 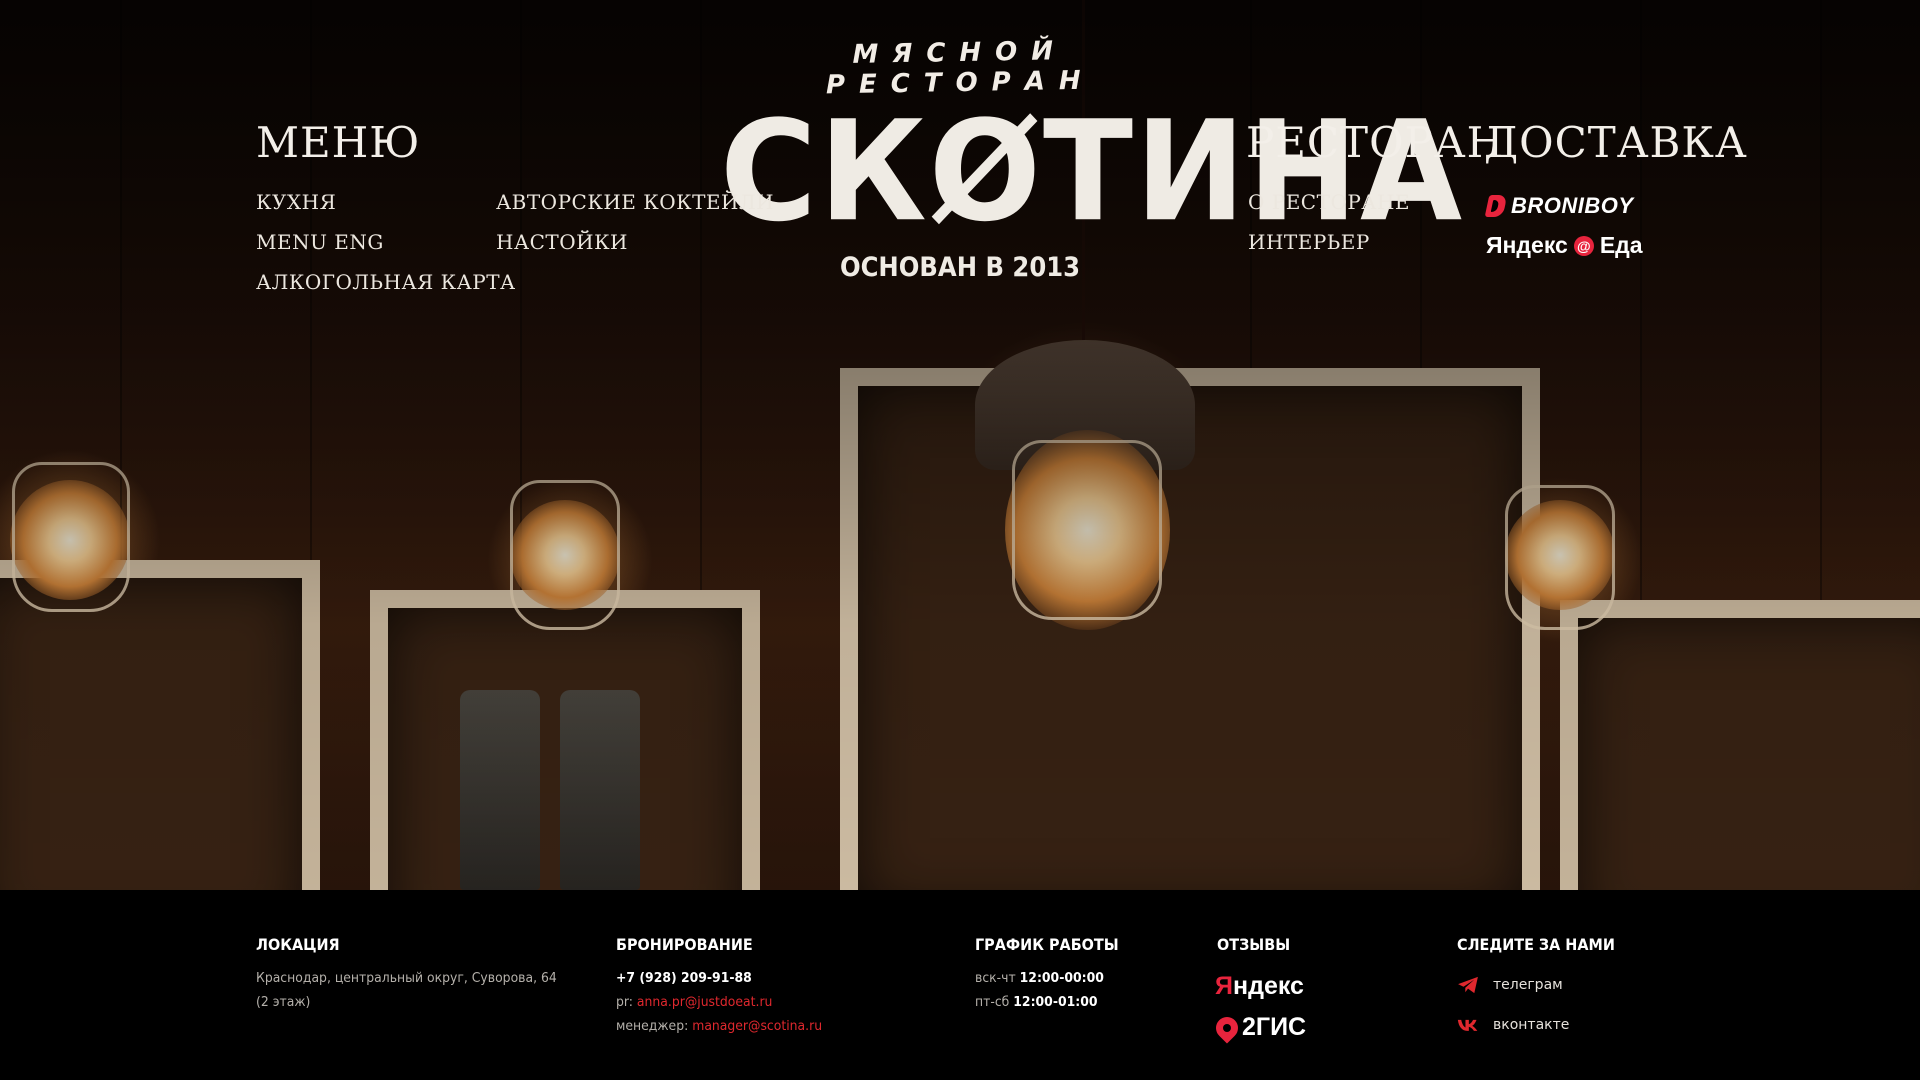 I want to click on telegram-label: телеграм, so click(x=1528, y=985).